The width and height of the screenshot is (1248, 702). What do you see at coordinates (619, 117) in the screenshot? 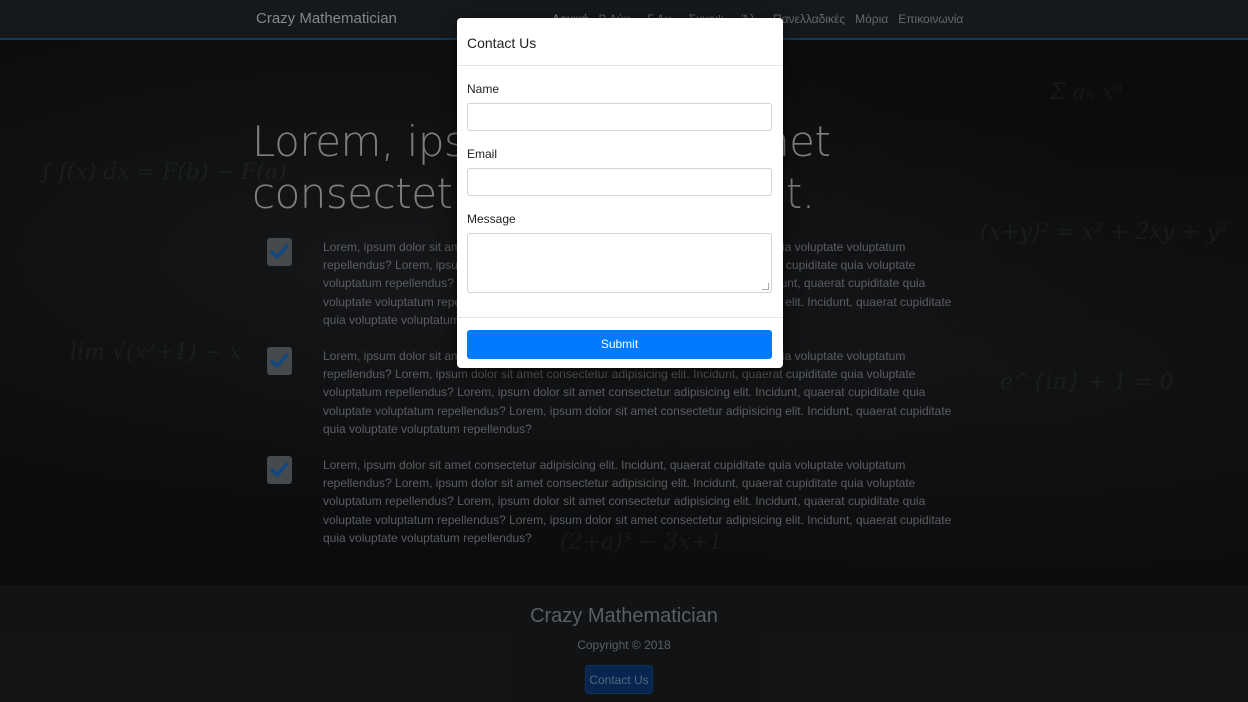
I see `name-field` at bounding box center [619, 117].